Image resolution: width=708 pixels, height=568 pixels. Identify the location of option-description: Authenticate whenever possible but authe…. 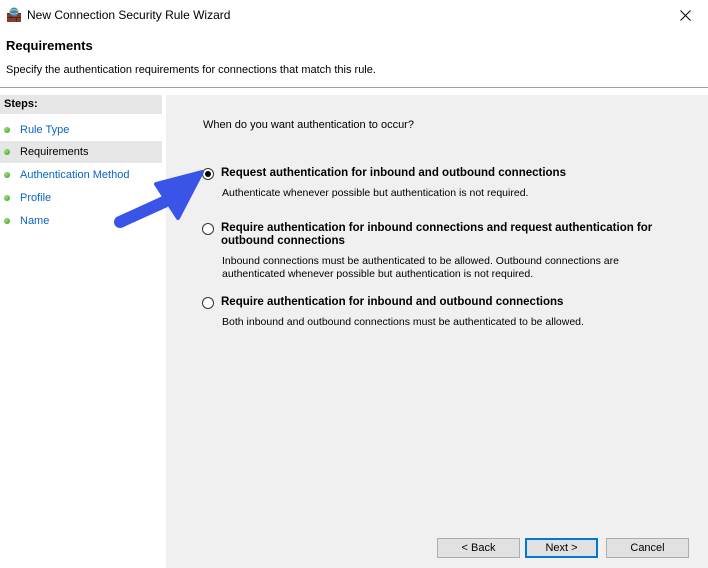
(375, 193).